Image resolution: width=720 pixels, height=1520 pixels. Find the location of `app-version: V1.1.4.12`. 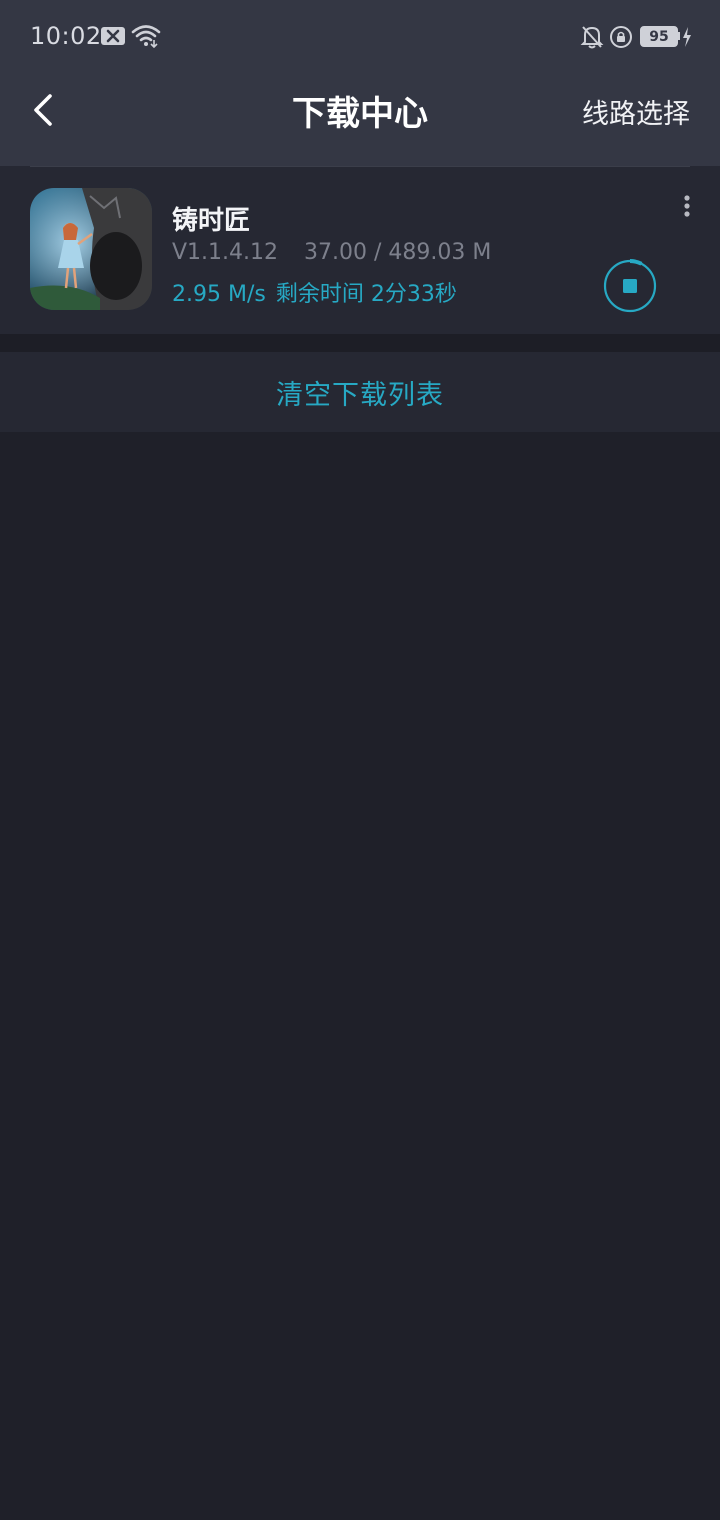

app-version: V1.1.4.12 is located at coordinates (225, 252).